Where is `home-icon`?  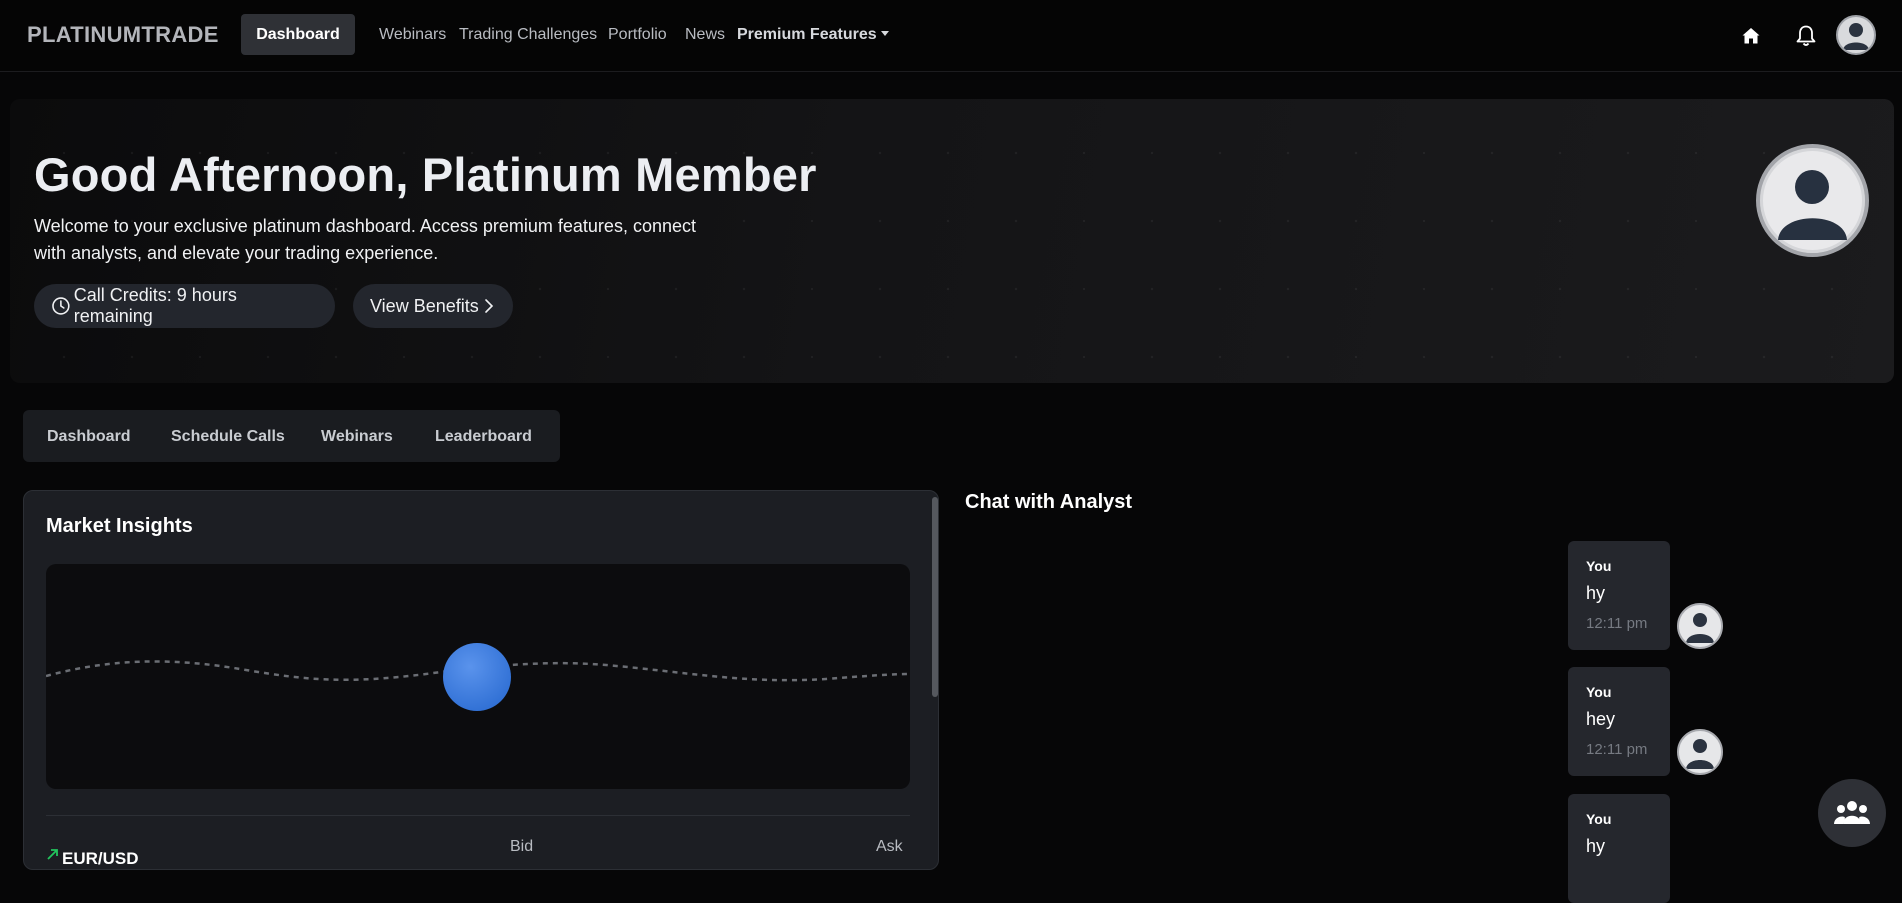 home-icon is located at coordinates (1751, 36).